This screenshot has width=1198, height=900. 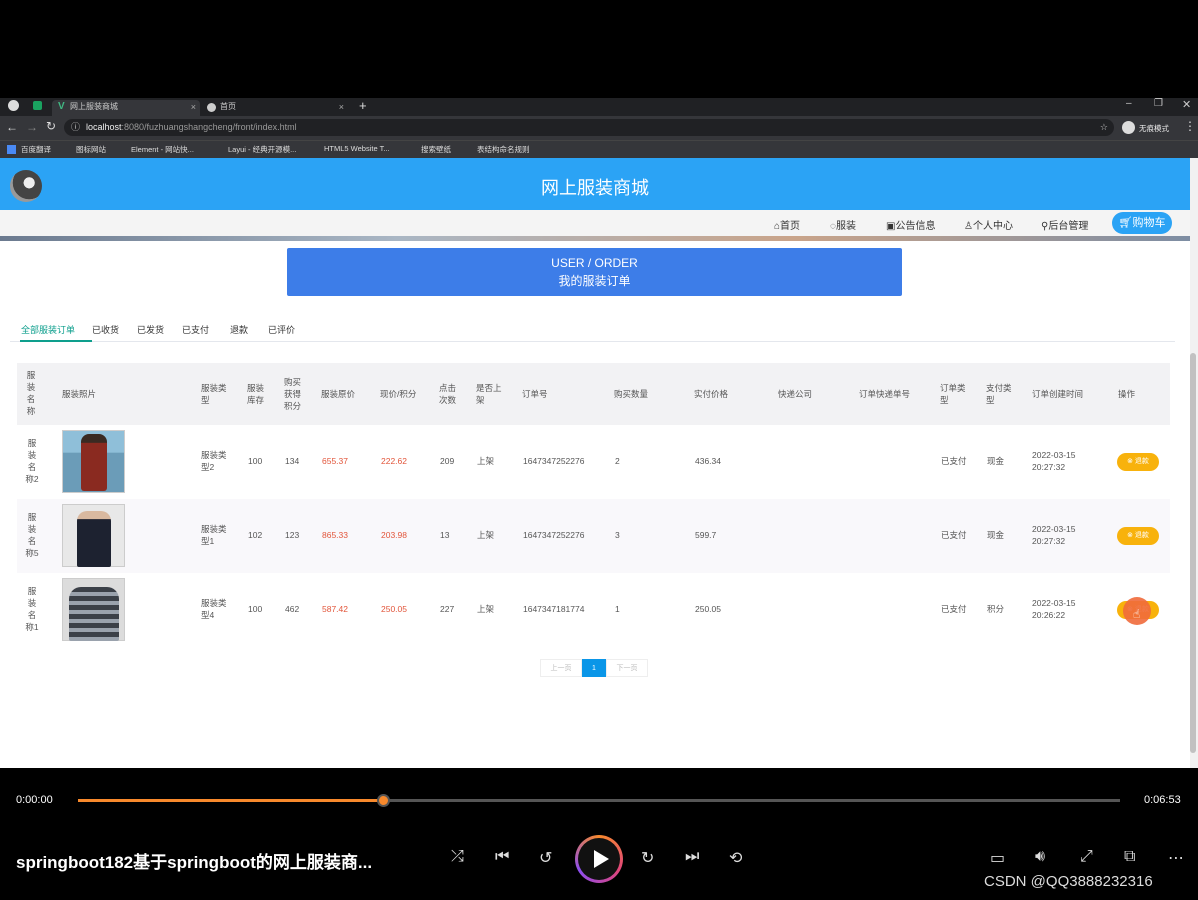 I want to click on play-button, so click(x=599, y=859).